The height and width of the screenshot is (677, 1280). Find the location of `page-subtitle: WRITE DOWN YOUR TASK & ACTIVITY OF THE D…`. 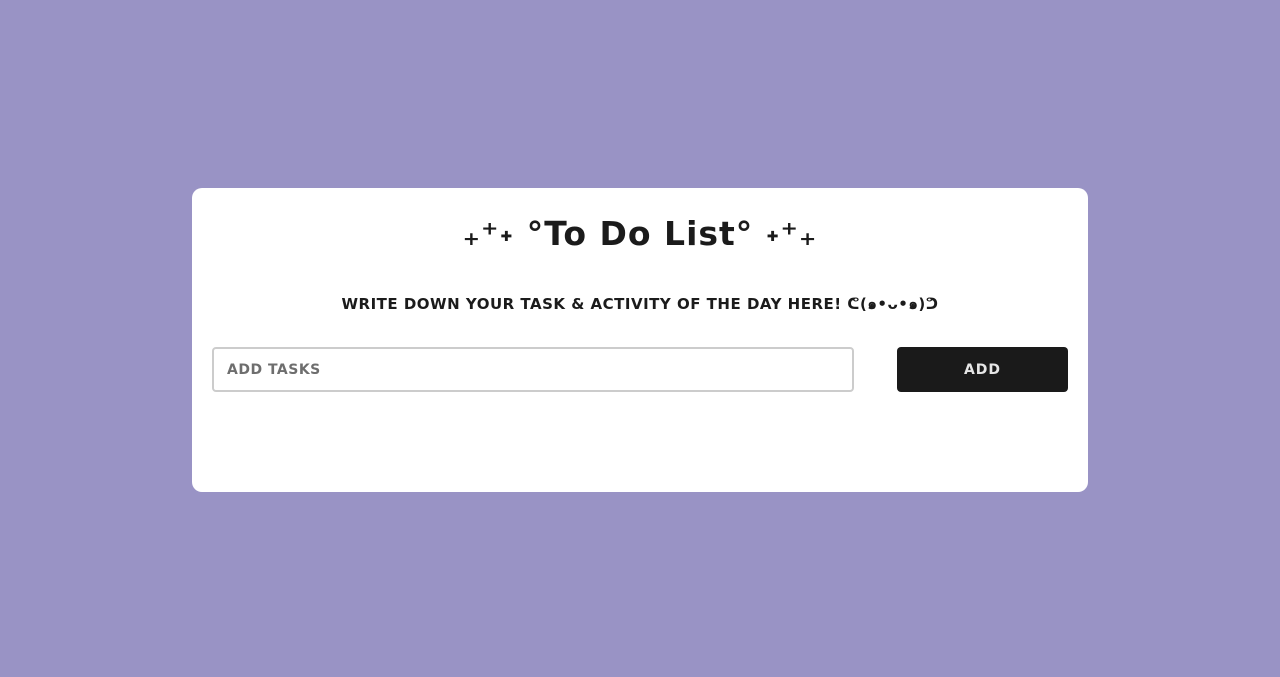

page-subtitle: WRITE DOWN YOUR TASK & ACTIVITY OF THE D… is located at coordinates (640, 304).